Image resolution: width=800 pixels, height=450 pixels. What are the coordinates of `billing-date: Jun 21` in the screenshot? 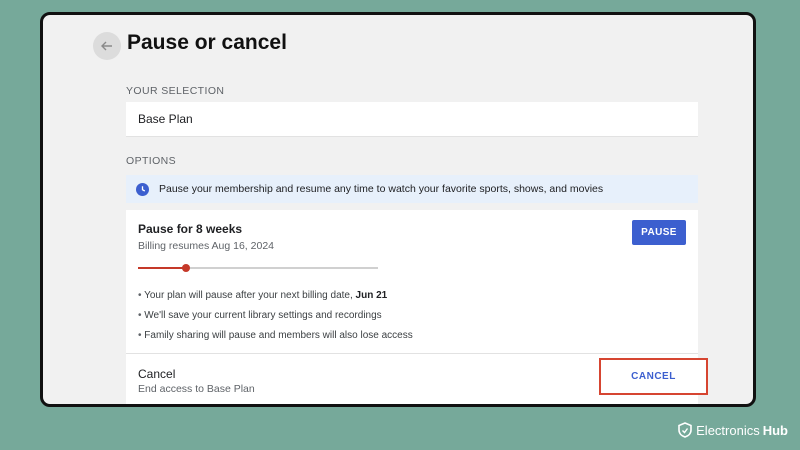 It's located at (371, 295).